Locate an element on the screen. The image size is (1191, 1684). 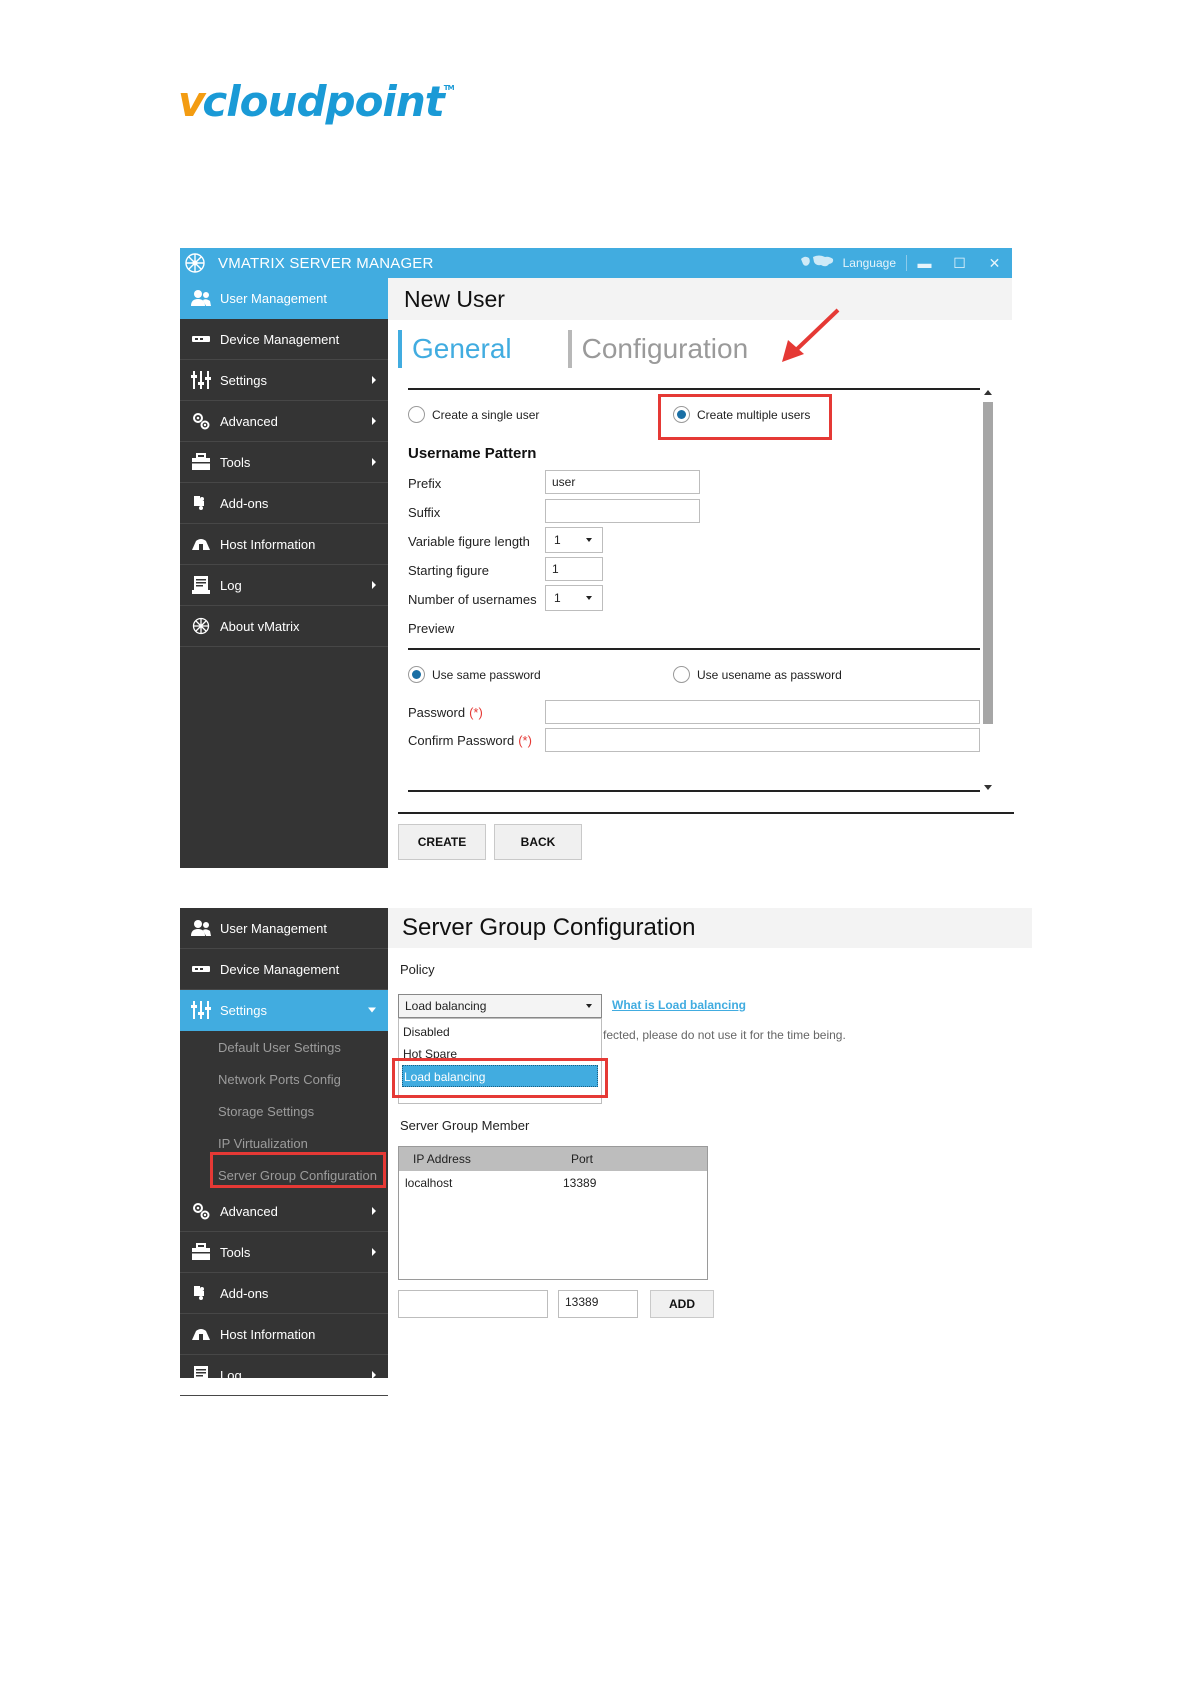
column-ip-address: IP Address is located at coordinates (479, 1159).